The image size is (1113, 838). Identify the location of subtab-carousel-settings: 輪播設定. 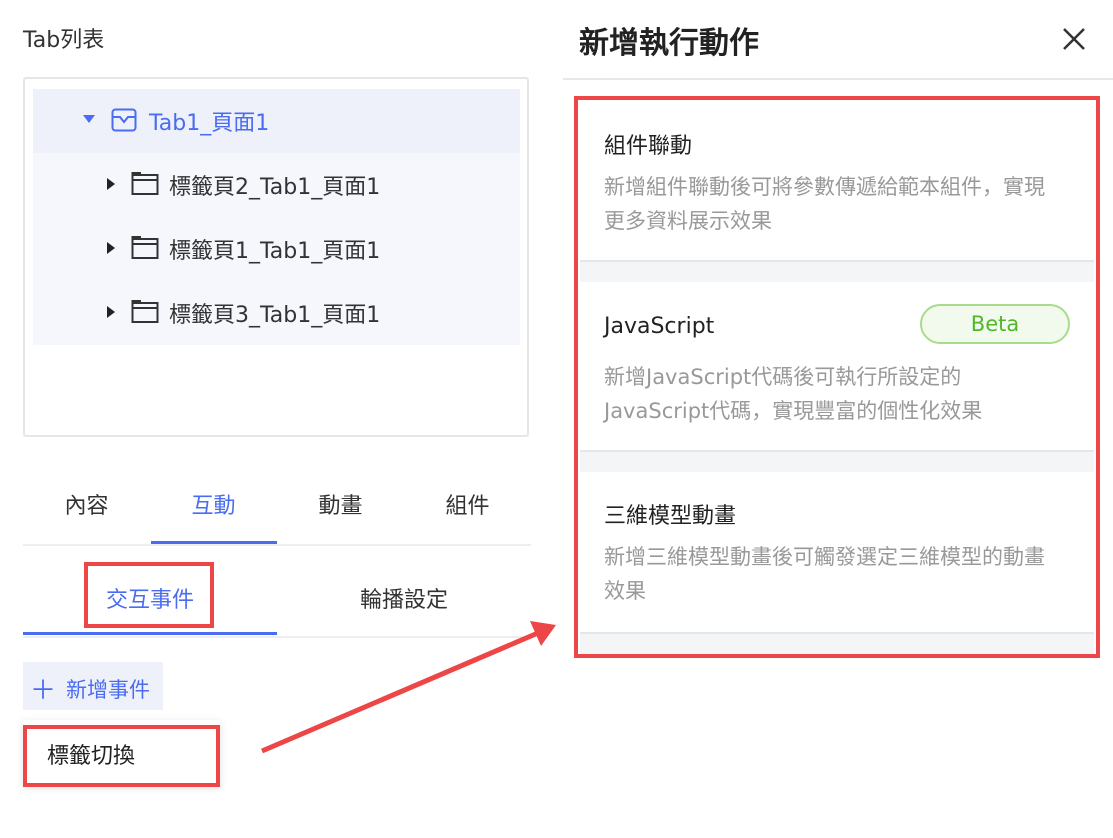
(404, 598).